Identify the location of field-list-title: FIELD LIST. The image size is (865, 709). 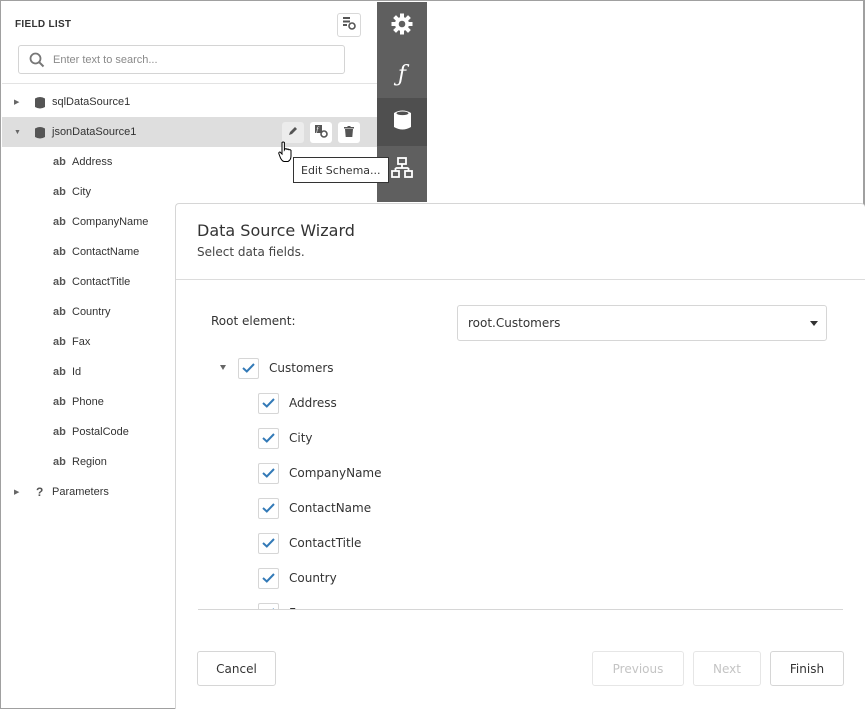
(43, 24).